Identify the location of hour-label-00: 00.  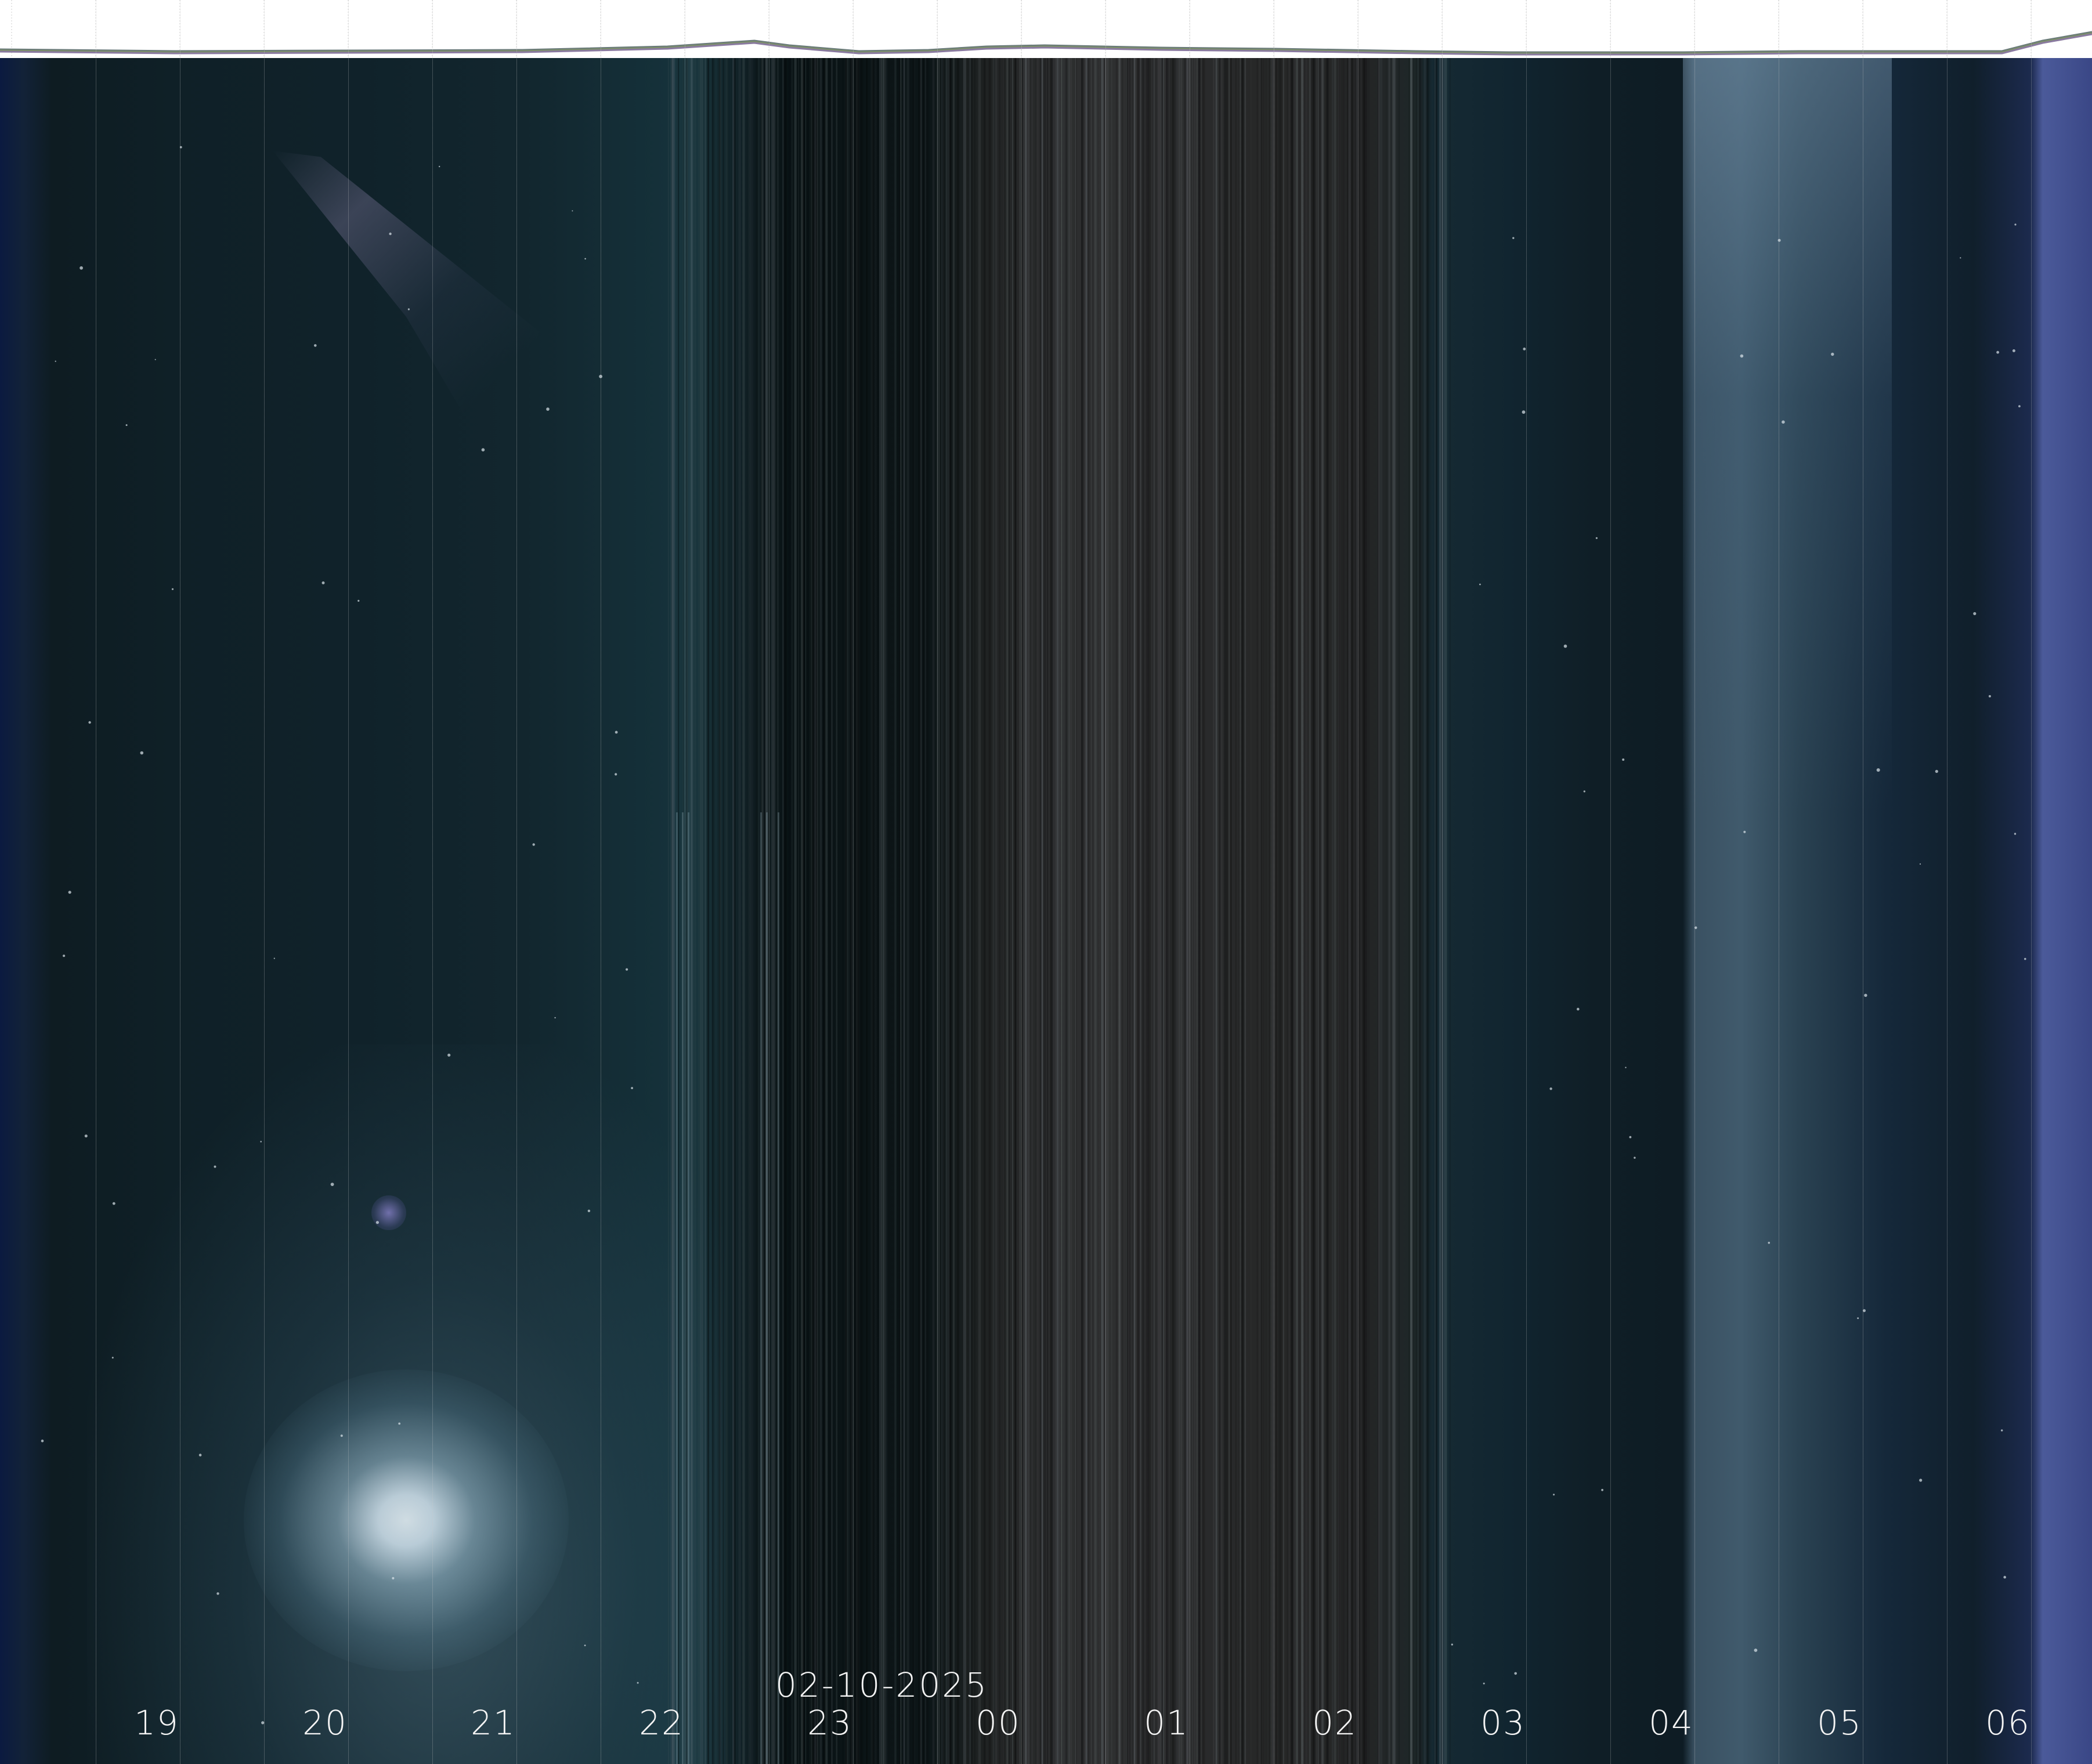
(998, 1723).